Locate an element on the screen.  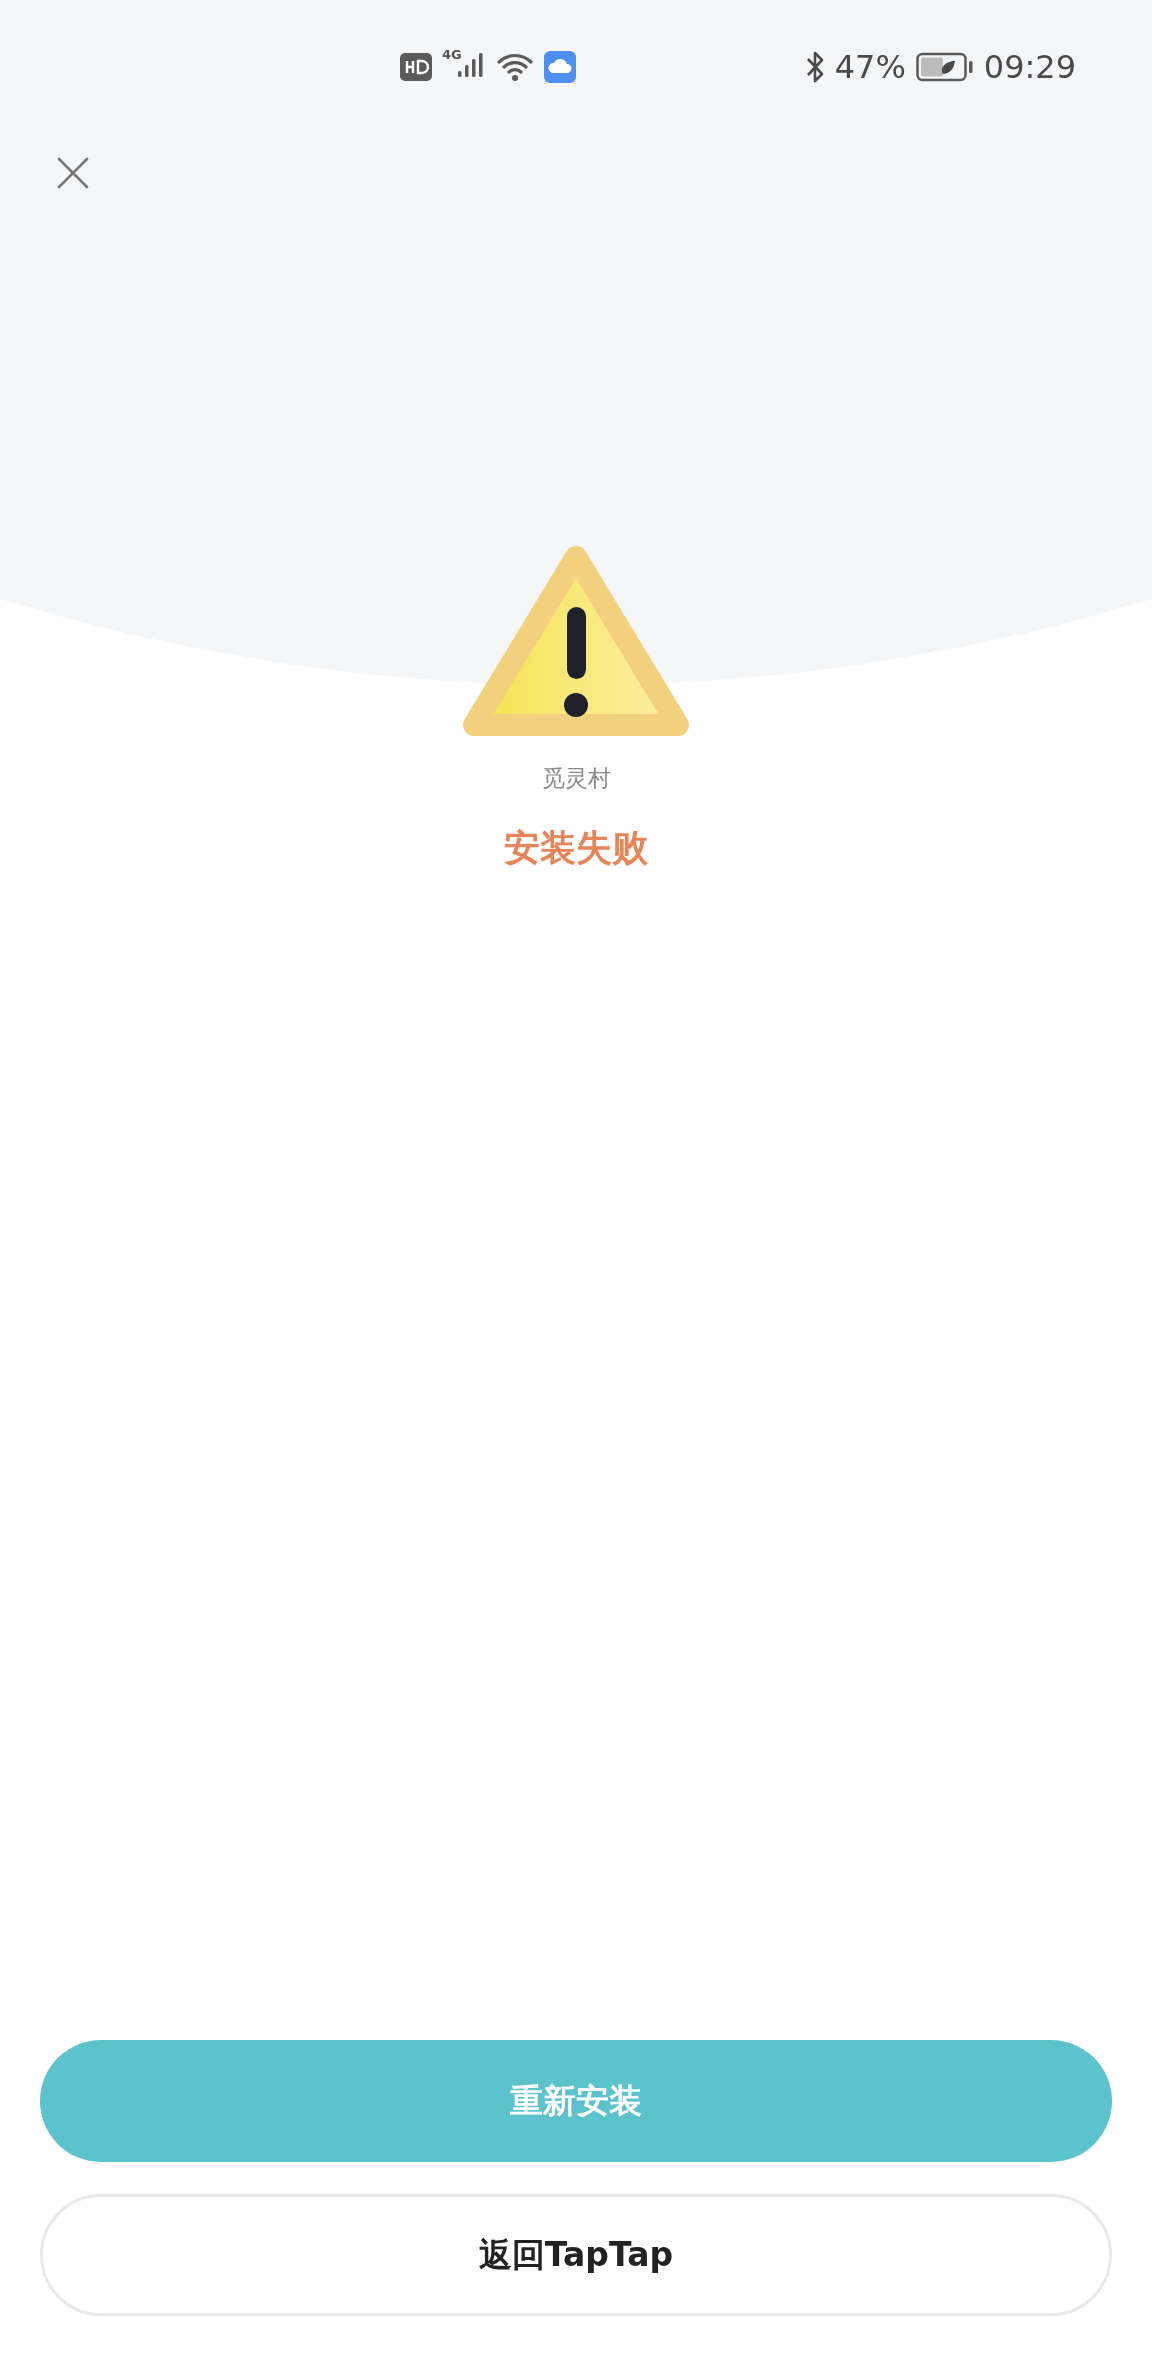
clock: 09:29 is located at coordinates (1029, 67).